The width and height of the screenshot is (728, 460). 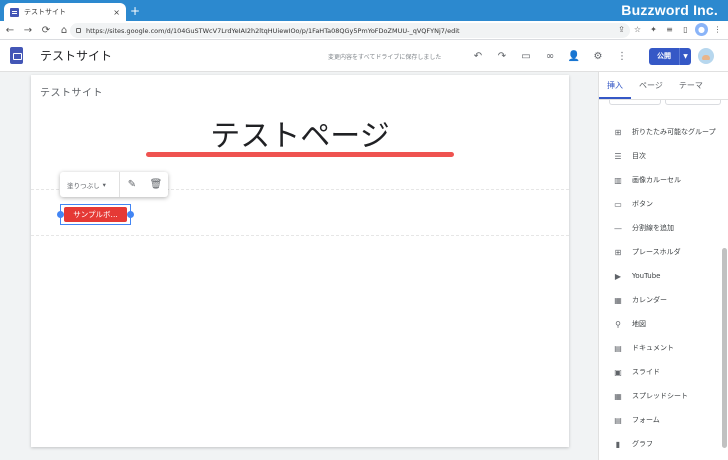 I want to click on button-style-label: 塗りつぶし, so click(x=83, y=185).